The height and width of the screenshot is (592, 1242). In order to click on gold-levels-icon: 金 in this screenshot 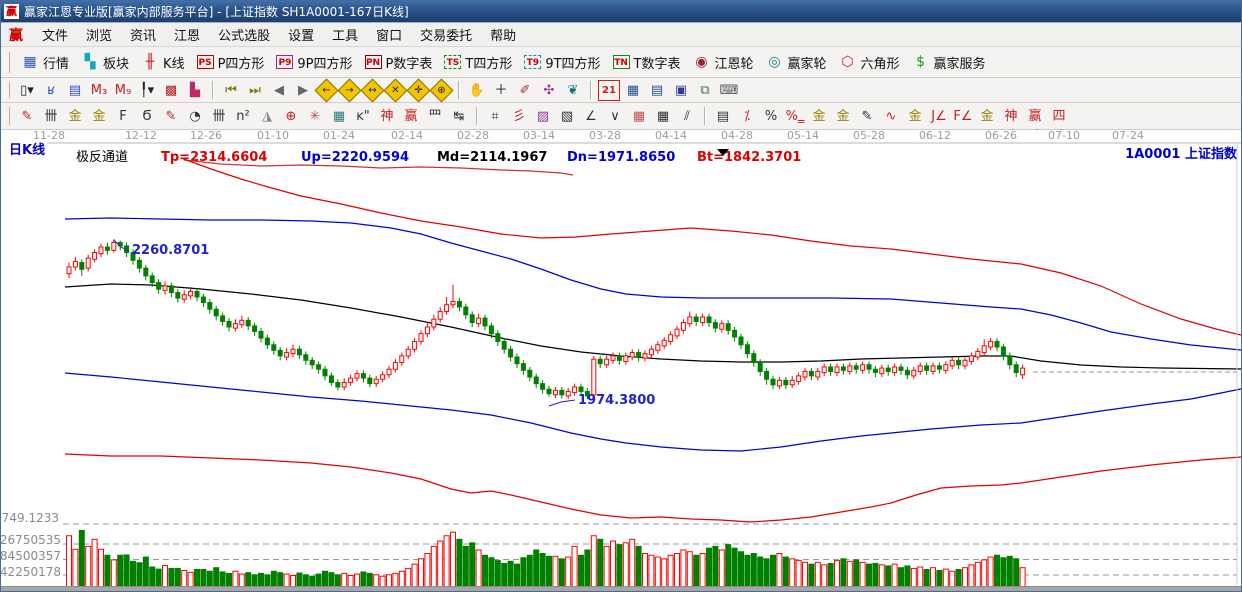, I will do `click(843, 116)`.